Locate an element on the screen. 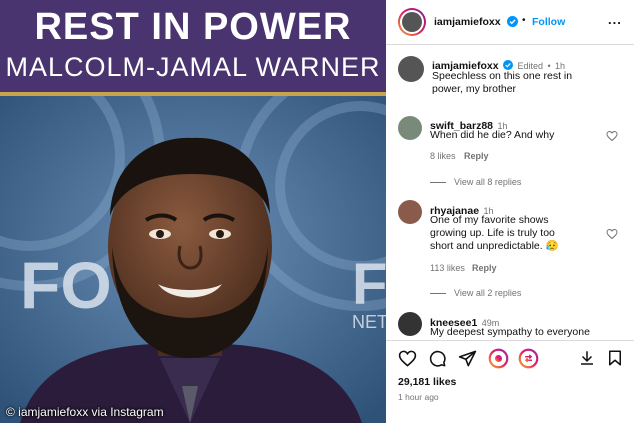  banner-accent-line is located at coordinates (193, 94).